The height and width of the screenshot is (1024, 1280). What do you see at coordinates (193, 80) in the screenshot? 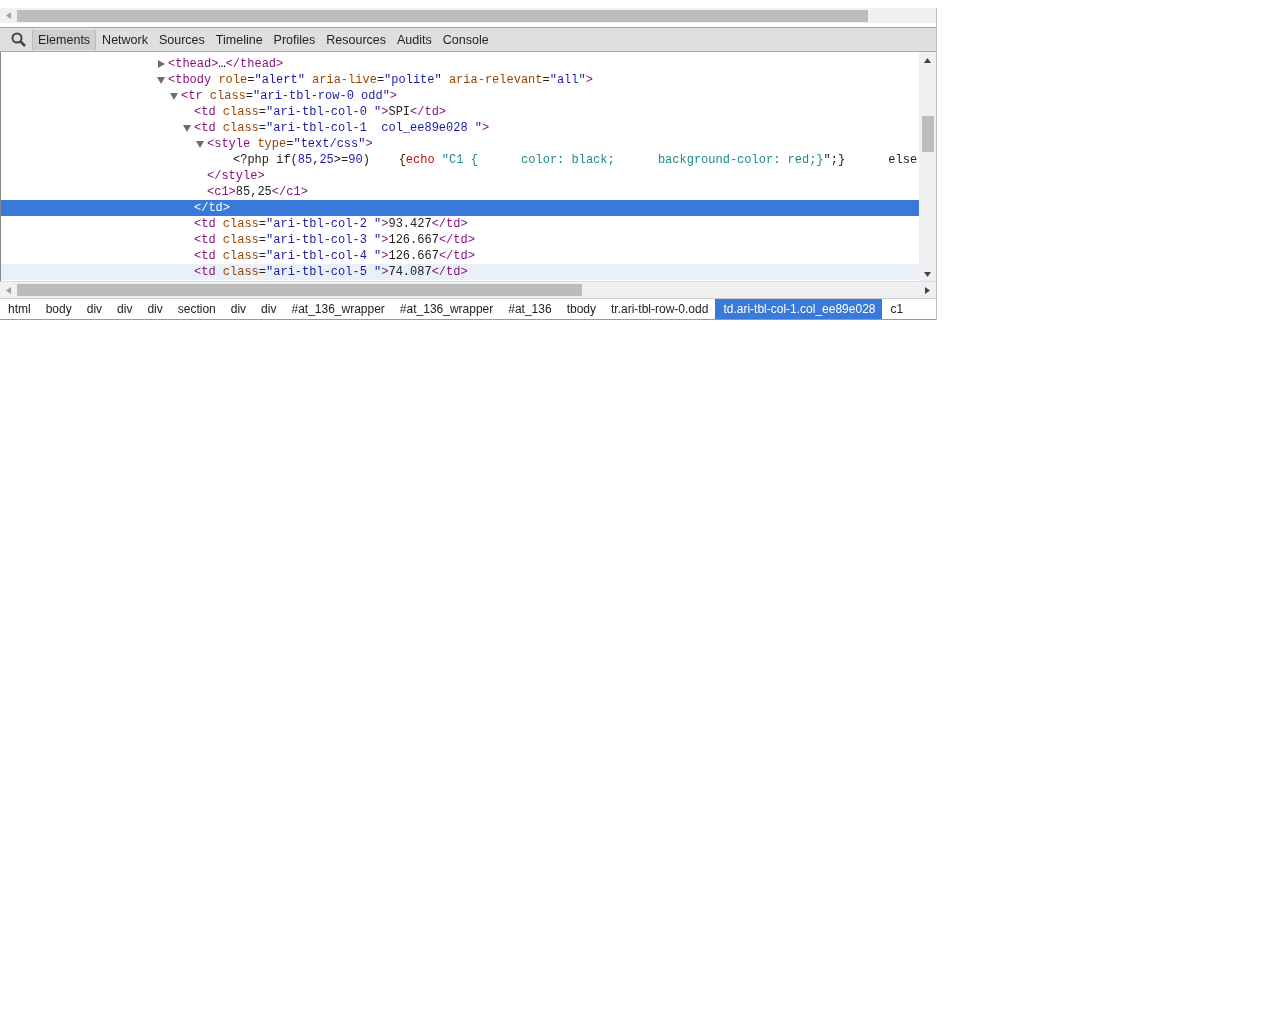
I see `html-tag: <tbody` at bounding box center [193, 80].